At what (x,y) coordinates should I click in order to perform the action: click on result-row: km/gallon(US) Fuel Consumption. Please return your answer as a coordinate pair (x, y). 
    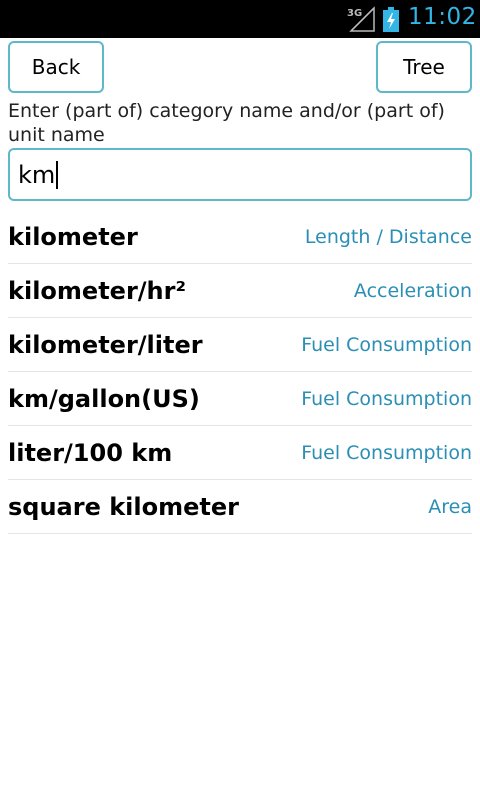
    Looking at the image, I should click on (240, 399).